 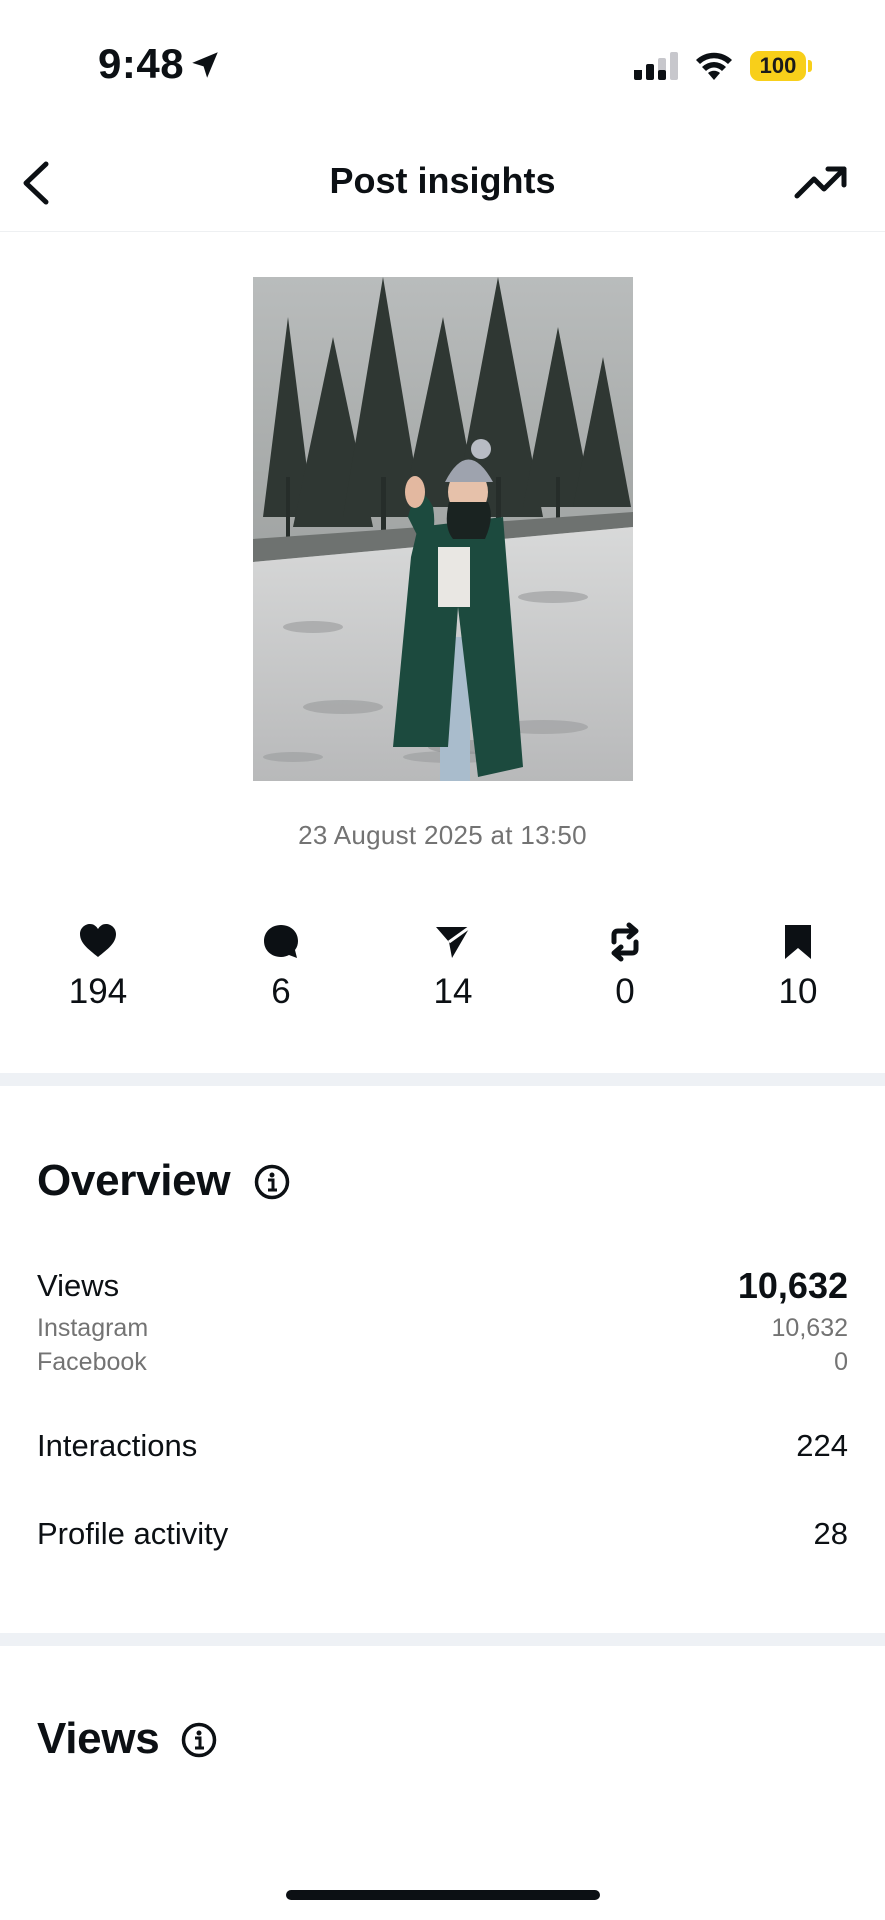 What do you see at coordinates (98, 940) in the screenshot?
I see `heart-icon` at bounding box center [98, 940].